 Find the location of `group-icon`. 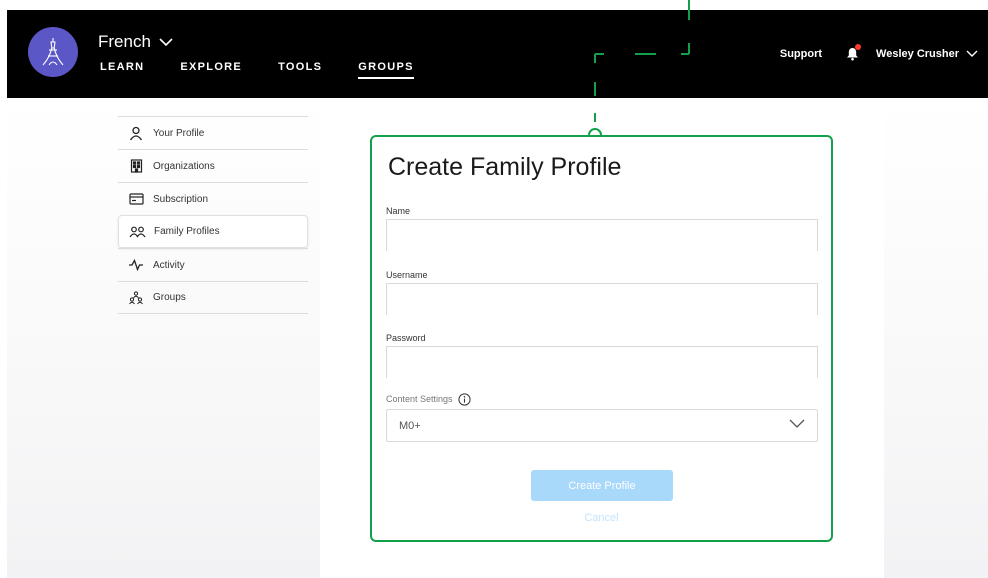

group-icon is located at coordinates (136, 298).